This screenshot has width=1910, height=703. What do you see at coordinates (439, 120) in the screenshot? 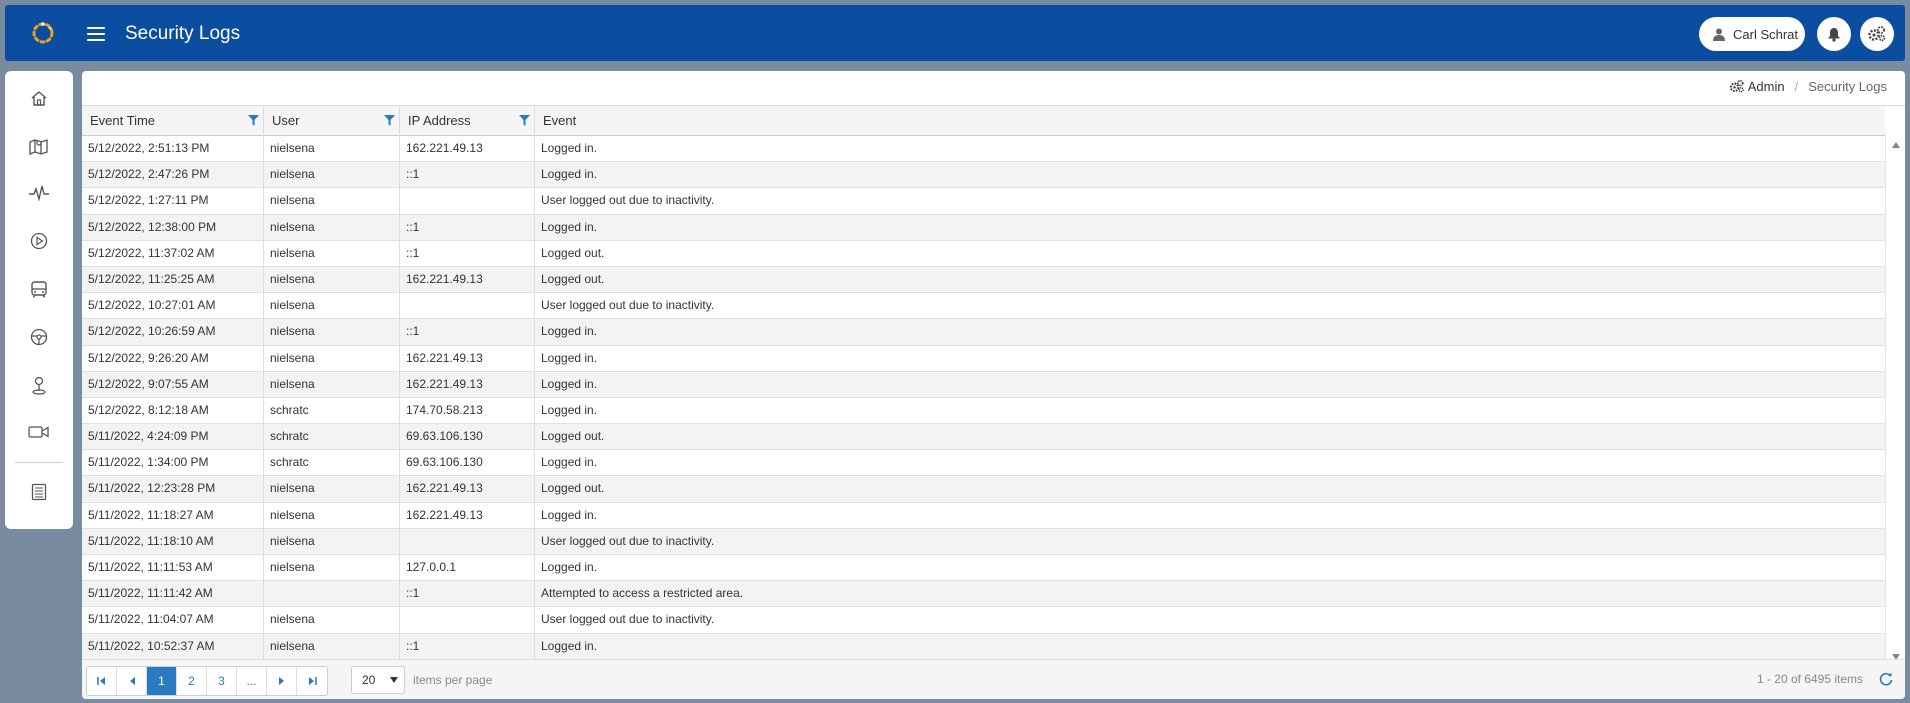
I see `column-header-label: IP Address` at bounding box center [439, 120].